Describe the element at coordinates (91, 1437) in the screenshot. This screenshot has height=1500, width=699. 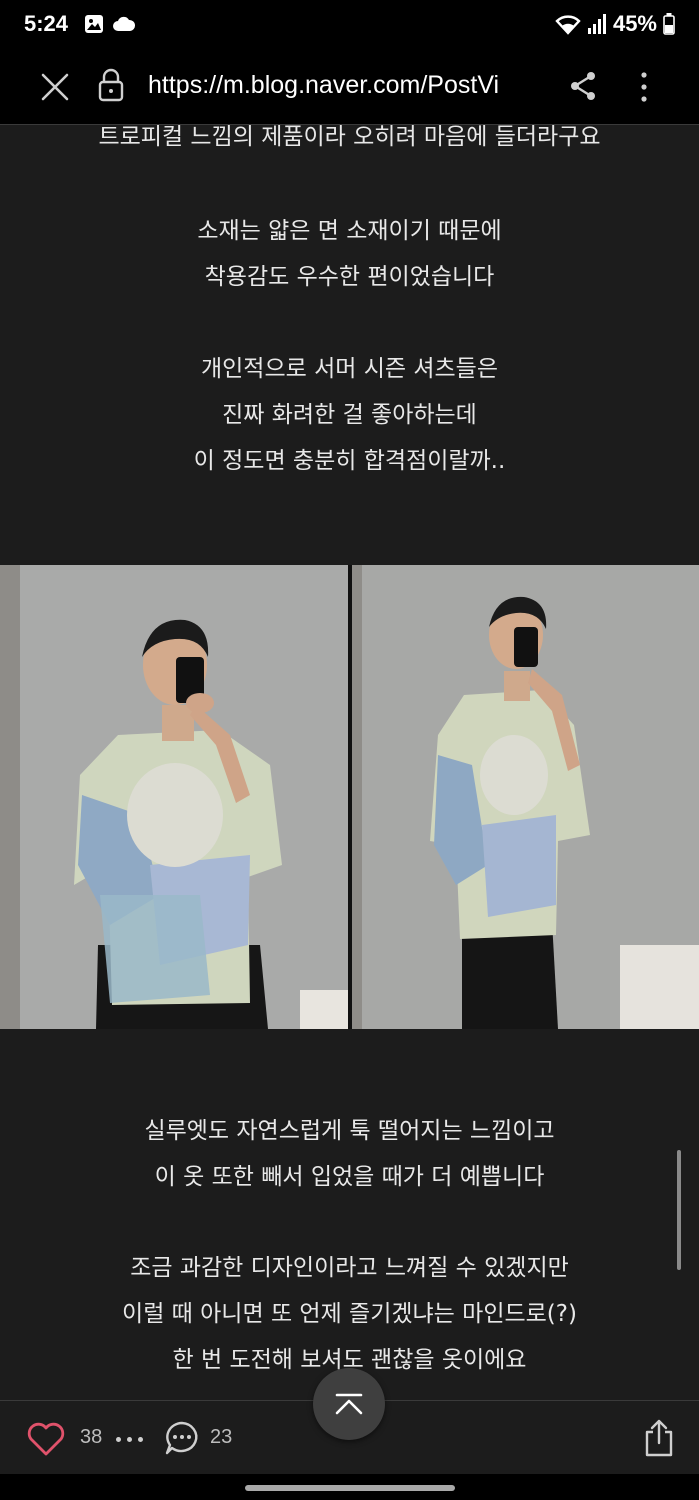
I see `like-count: 38` at that location.